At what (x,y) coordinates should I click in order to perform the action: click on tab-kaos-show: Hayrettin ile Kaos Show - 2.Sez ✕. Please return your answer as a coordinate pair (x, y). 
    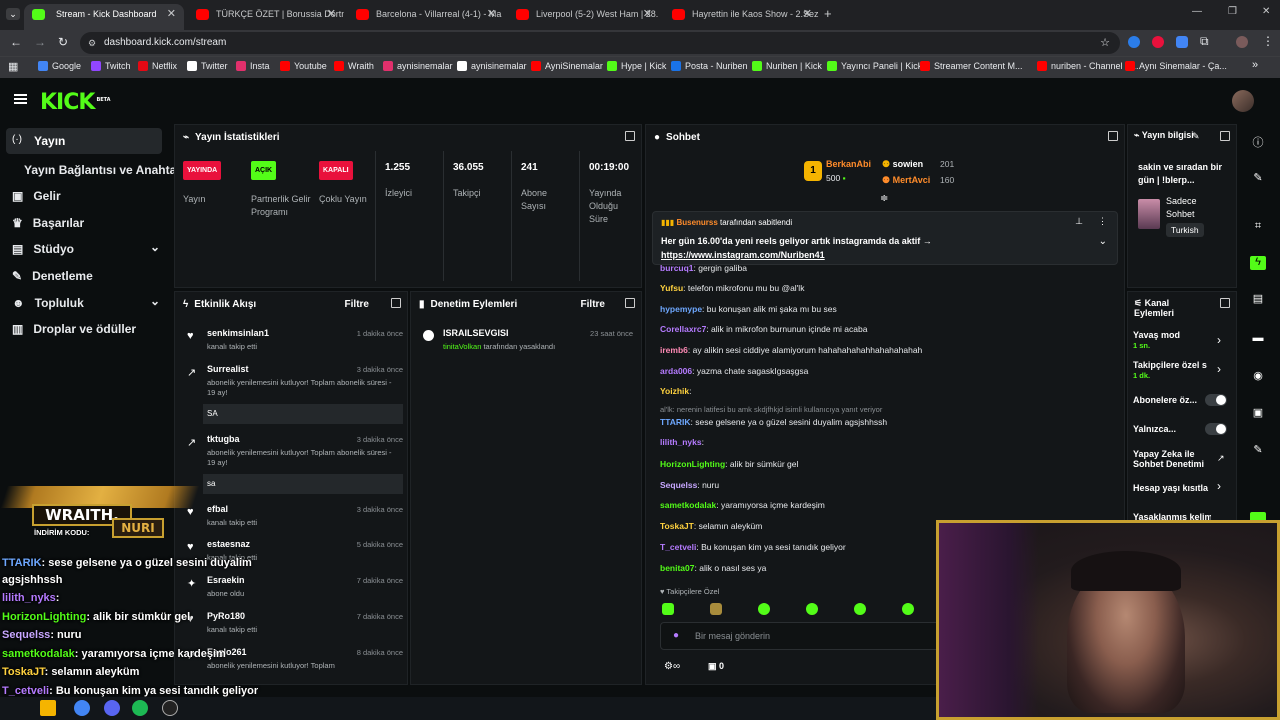
    Looking at the image, I should click on (740, 17).